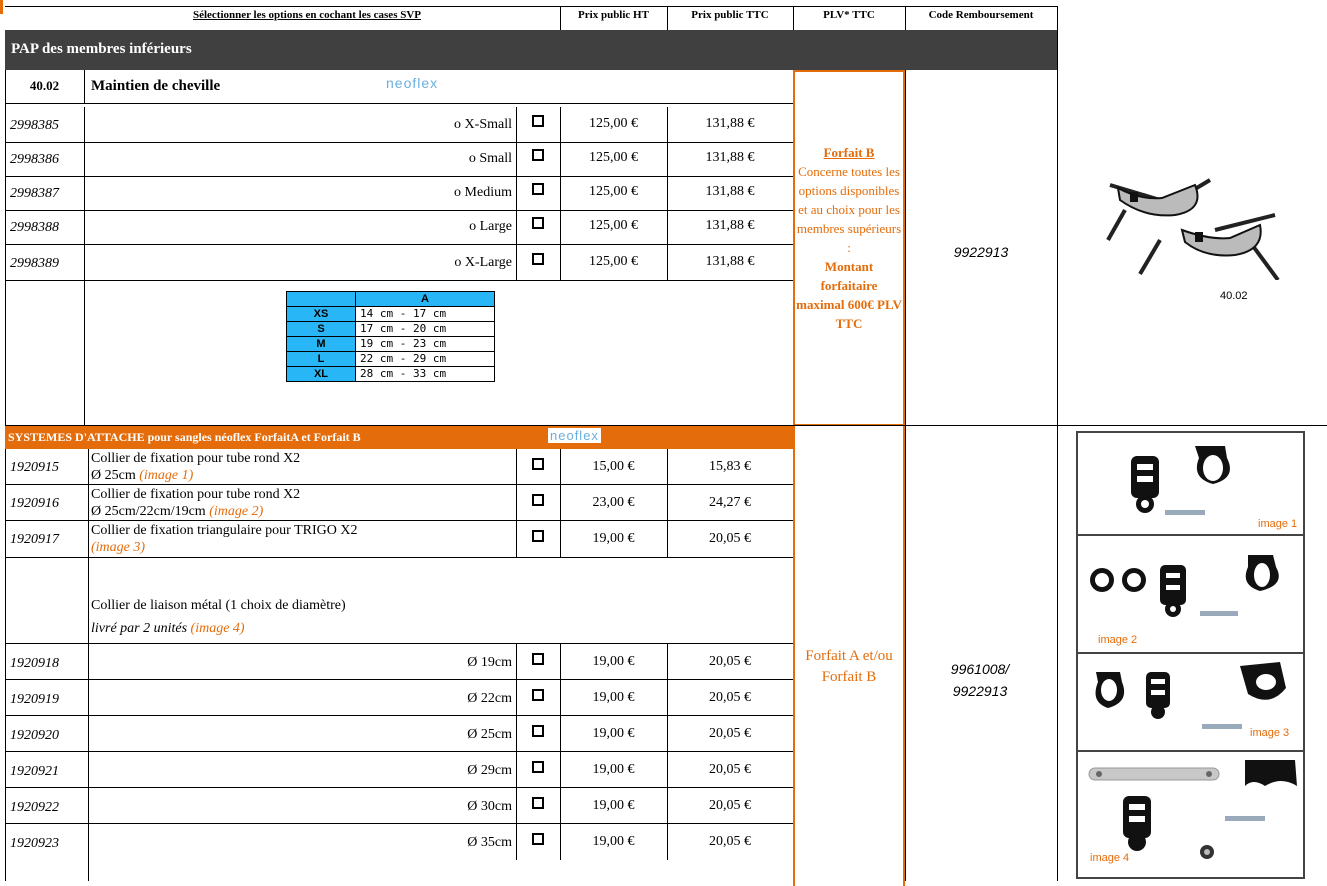 The height and width of the screenshot is (886, 1327). I want to click on section-title: PAP des membres inférieurs, so click(101, 49).